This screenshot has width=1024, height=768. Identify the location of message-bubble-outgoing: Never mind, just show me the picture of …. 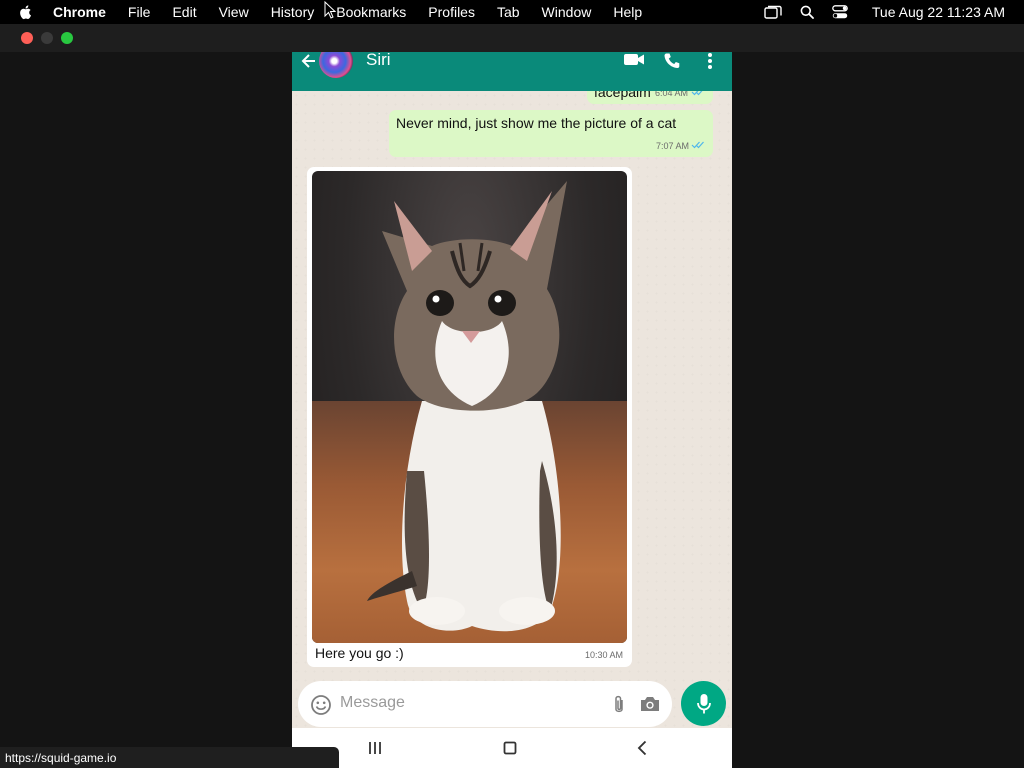
(551, 133).